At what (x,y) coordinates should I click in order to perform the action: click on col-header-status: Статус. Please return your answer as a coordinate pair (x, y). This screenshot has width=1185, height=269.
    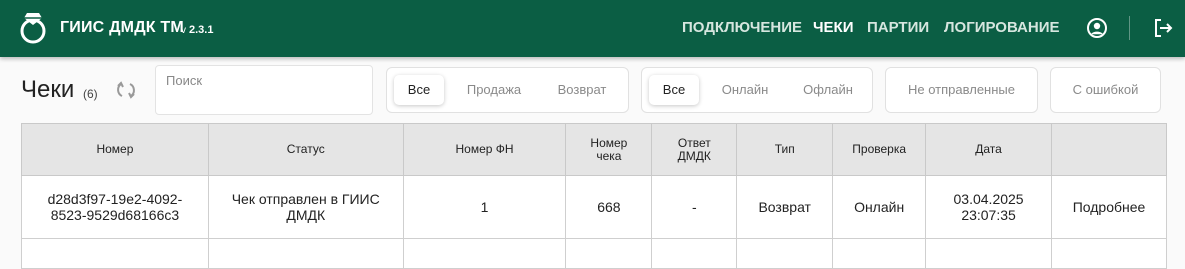
    Looking at the image, I should click on (305, 149).